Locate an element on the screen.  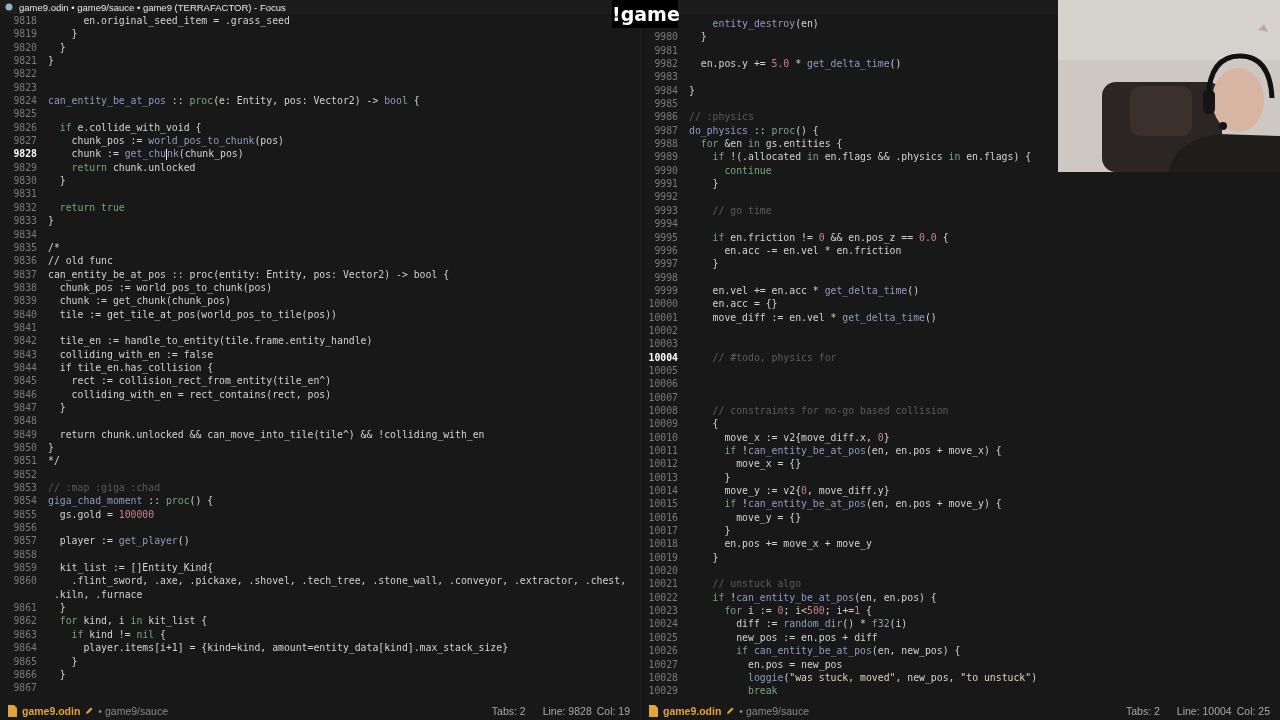
window-title: game9.odin • game9/sauce • game9 (TERRAFACTOR) - Focus is located at coordinates (152, 7).